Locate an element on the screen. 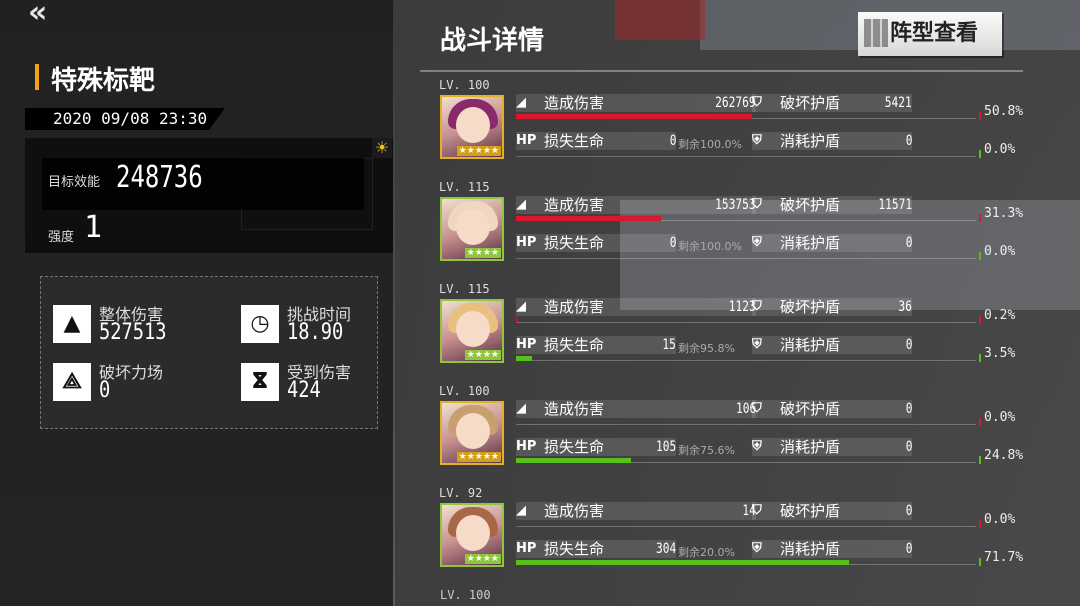 This screenshot has height=606, width=1080. back-button: « is located at coordinates (48, 15).